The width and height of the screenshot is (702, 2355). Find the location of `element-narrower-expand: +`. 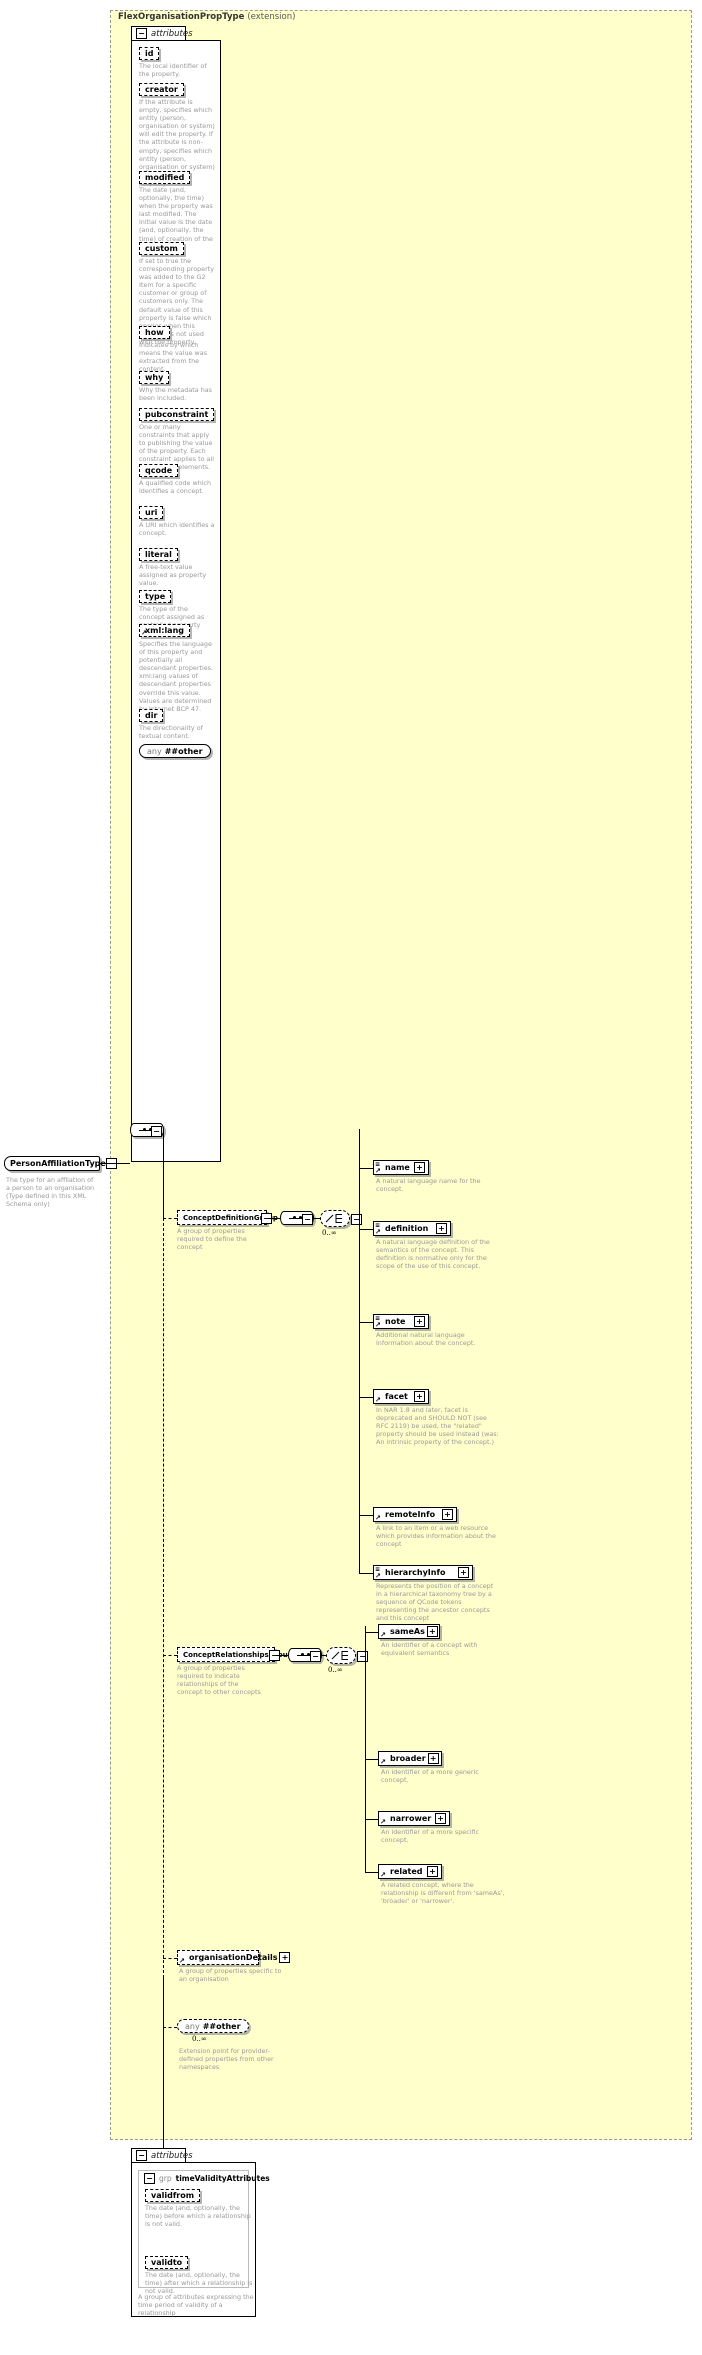

element-narrower-expand: + is located at coordinates (440, 1818).